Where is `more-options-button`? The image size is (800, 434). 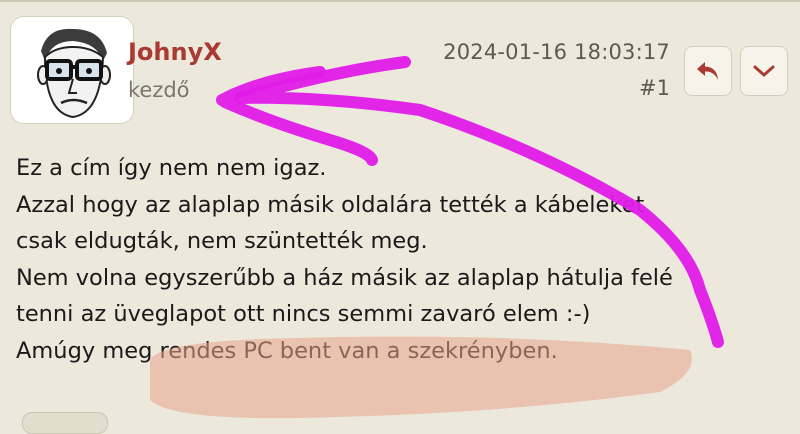 more-options-button is located at coordinates (764, 71).